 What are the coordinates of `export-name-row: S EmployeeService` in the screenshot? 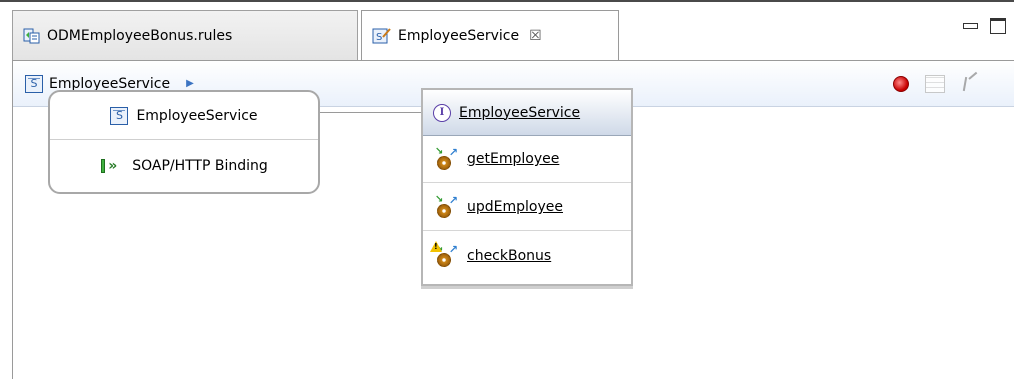 It's located at (184, 116).